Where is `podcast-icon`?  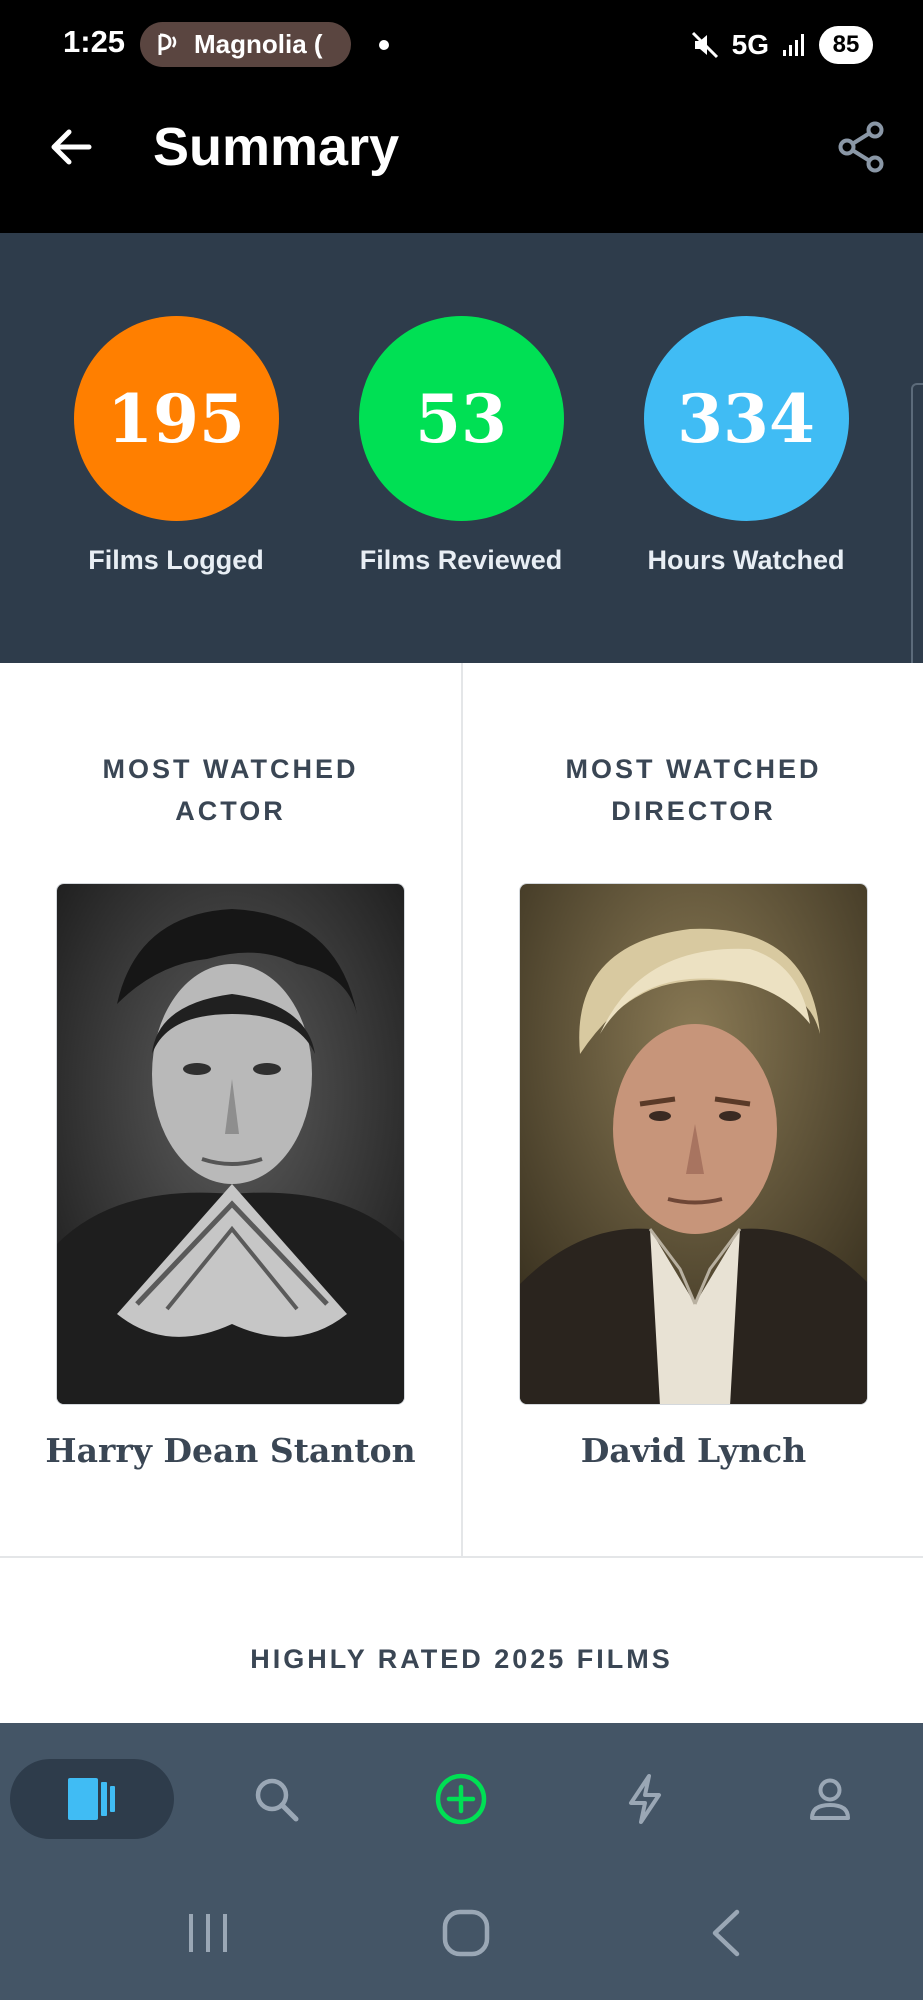
podcast-icon is located at coordinates (167, 44).